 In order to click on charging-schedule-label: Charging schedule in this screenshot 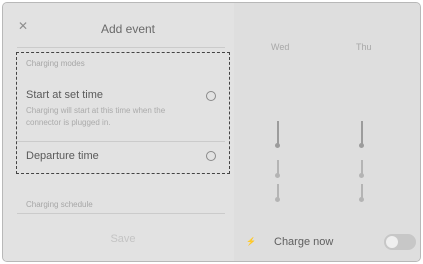, I will do `click(59, 204)`.